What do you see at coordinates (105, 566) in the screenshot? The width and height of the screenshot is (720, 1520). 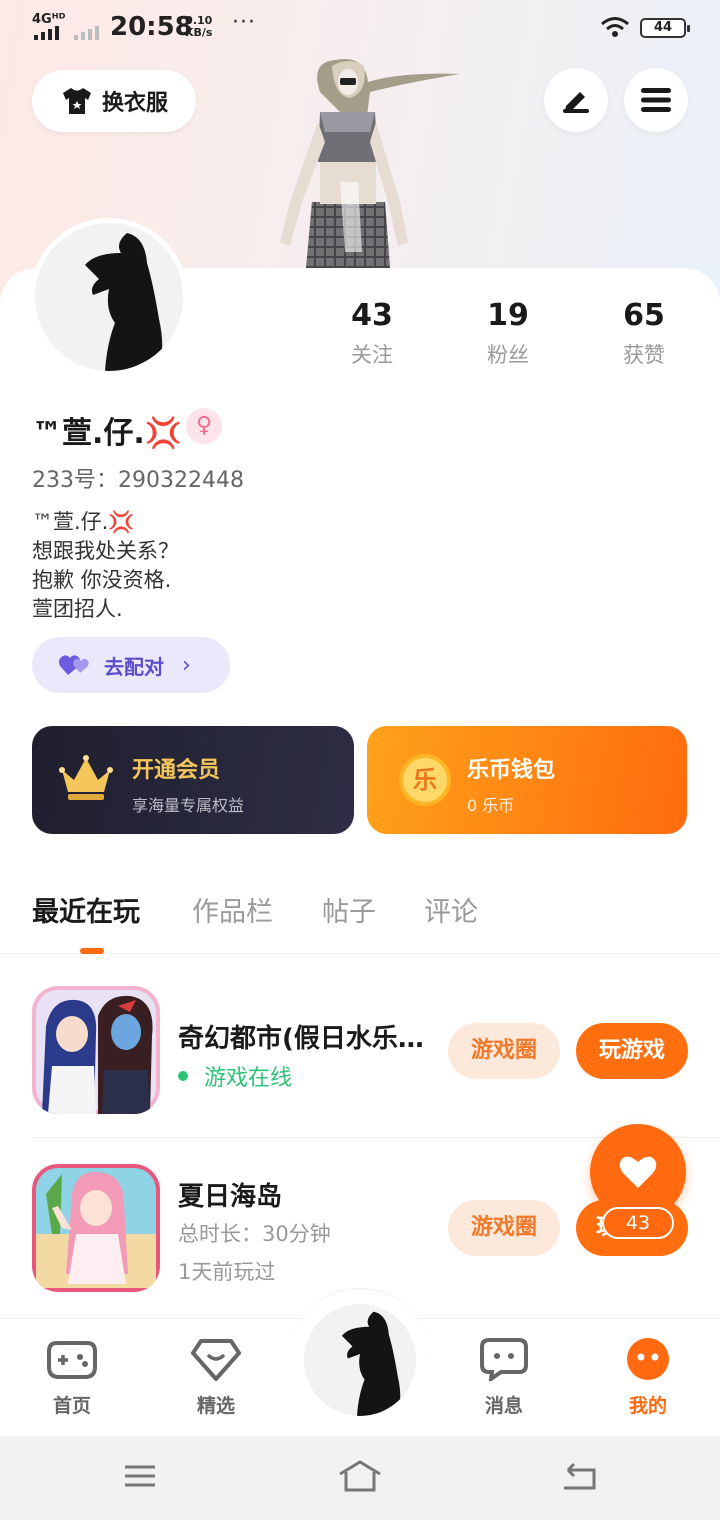 I see `profile-bio: ™萱.仔.💢 想跟我处关系？ 抱歉 你没资格. 萱团招人.` at bounding box center [105, 566].